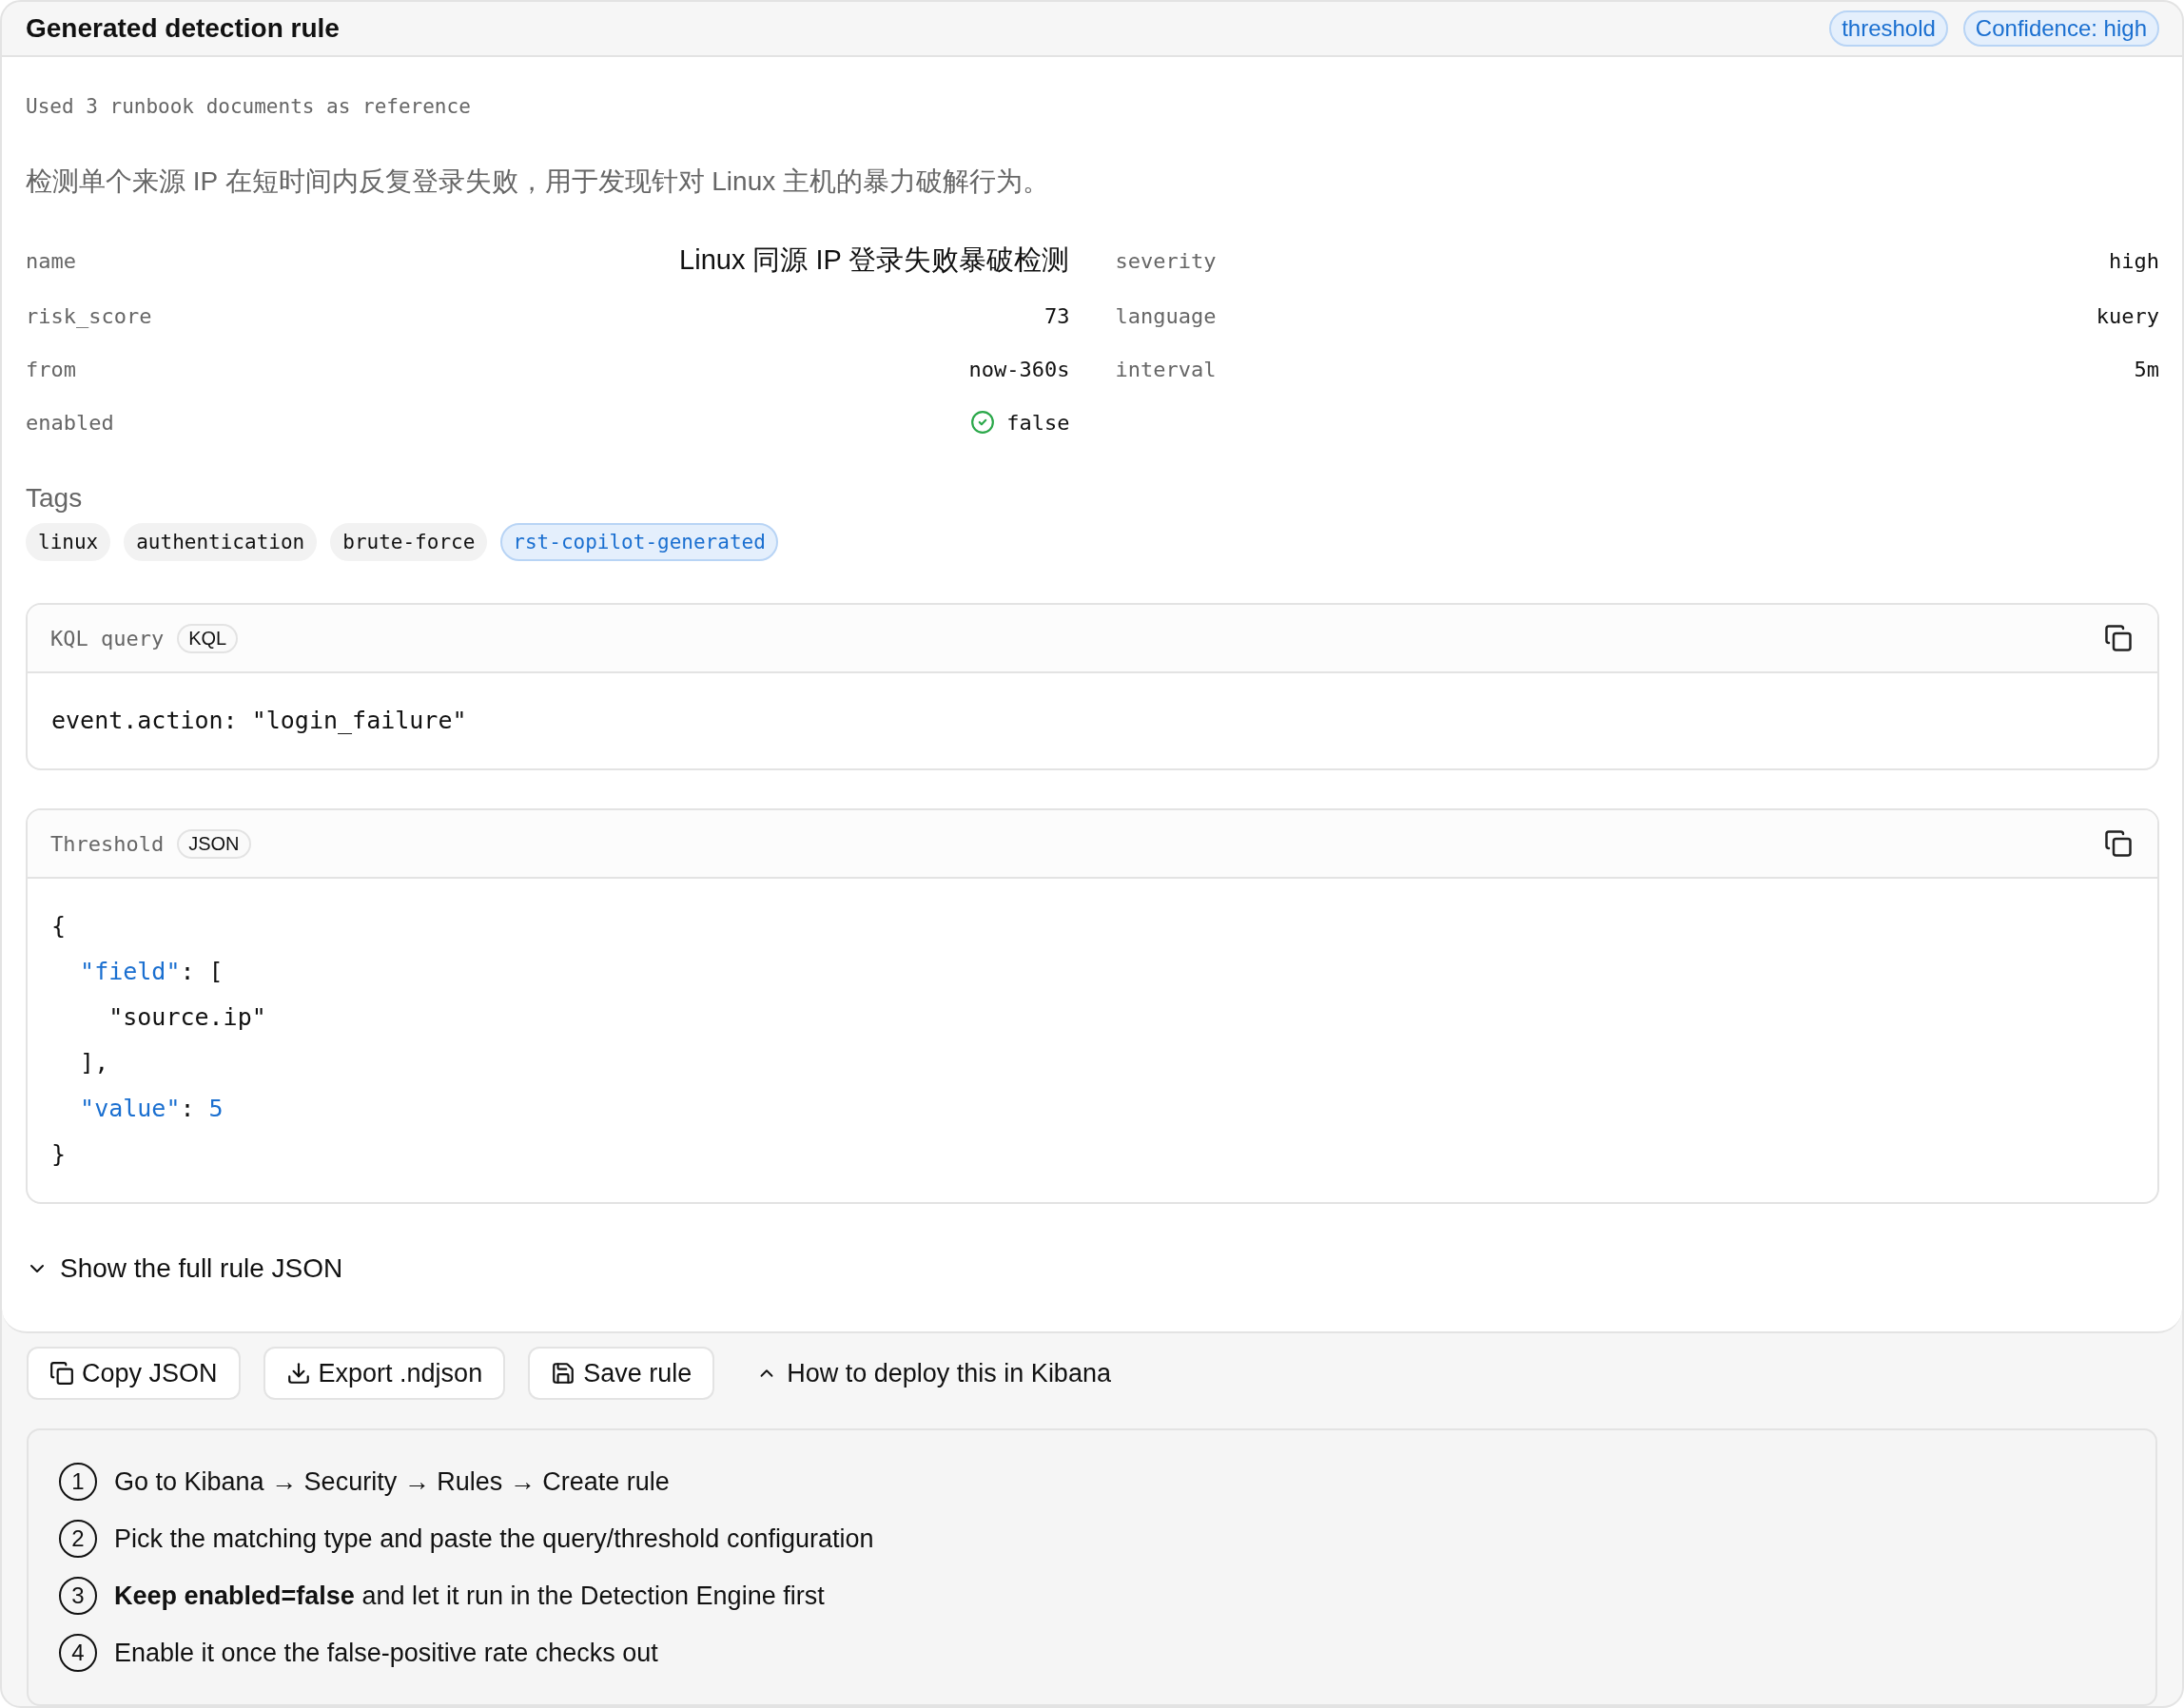 The height and width of the screenshot is (1708, 2184). What do you see at coordinates (2134, 260) in the screenshot?
I see `field-value: high` at bounding box center [2134, 260].